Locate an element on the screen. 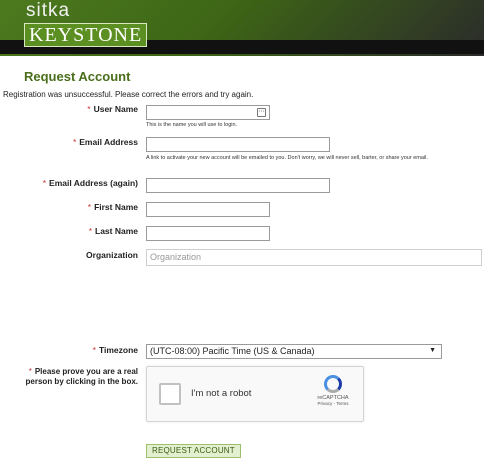 The image size is (484, 461). password-manager-icon: ⋯ is located at coordinates (261, 112).